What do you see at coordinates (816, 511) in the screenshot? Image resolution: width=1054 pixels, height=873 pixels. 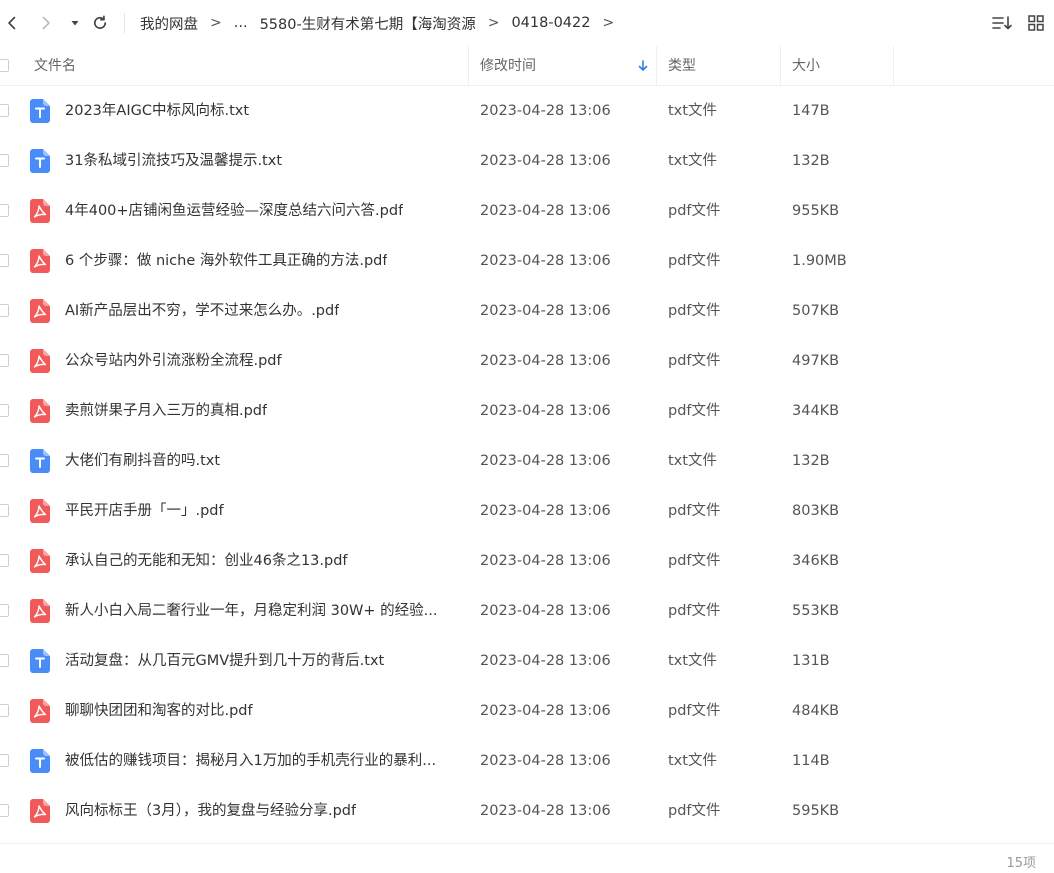 I see `file-size: 803KB` at bounding box center [816, 511].